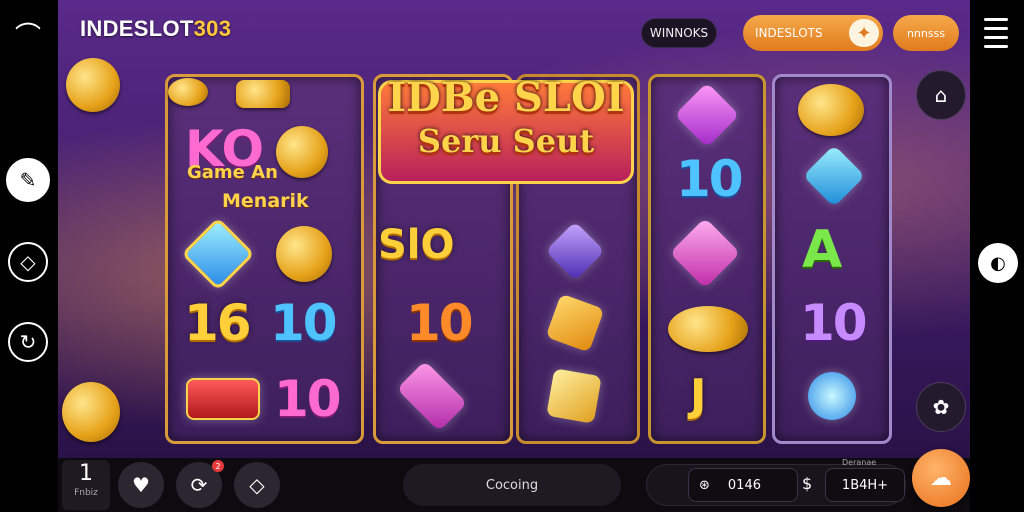 The image size is (1024, 512). What do you see at coordinates (941, 407) in the screenshot?
I see `autospin-icon: ✿` at bounding box center [941, 407].